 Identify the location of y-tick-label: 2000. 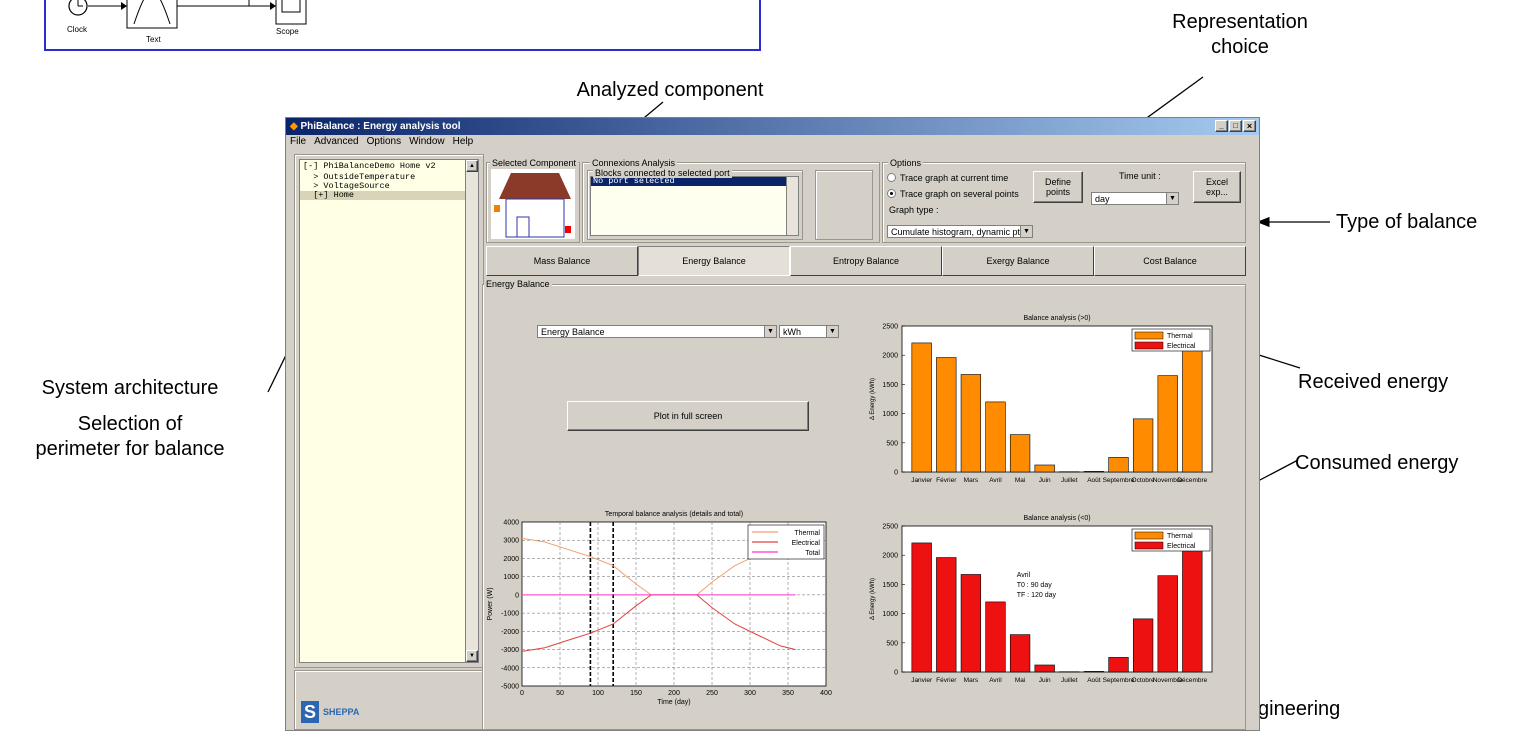
(890, 356).